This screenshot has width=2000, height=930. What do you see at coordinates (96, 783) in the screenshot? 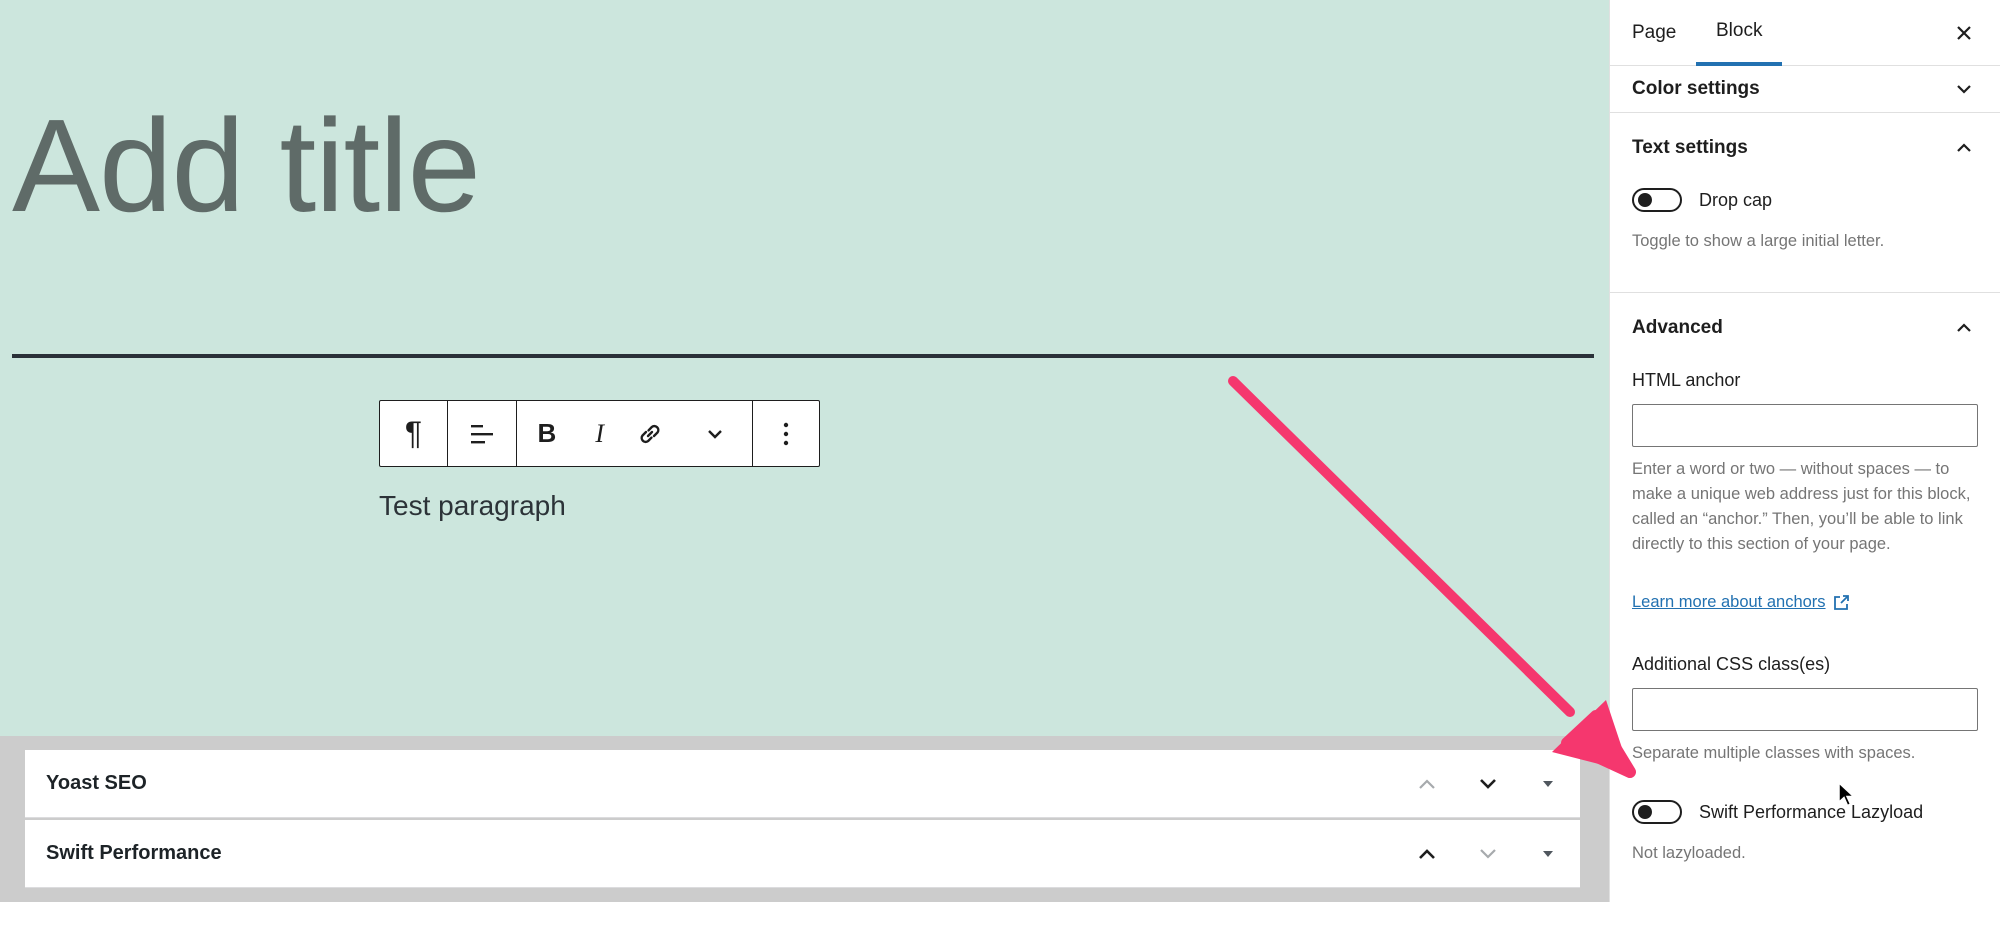
I see `metabox-title: Yoast SEO` at bounding box center [96, 783].